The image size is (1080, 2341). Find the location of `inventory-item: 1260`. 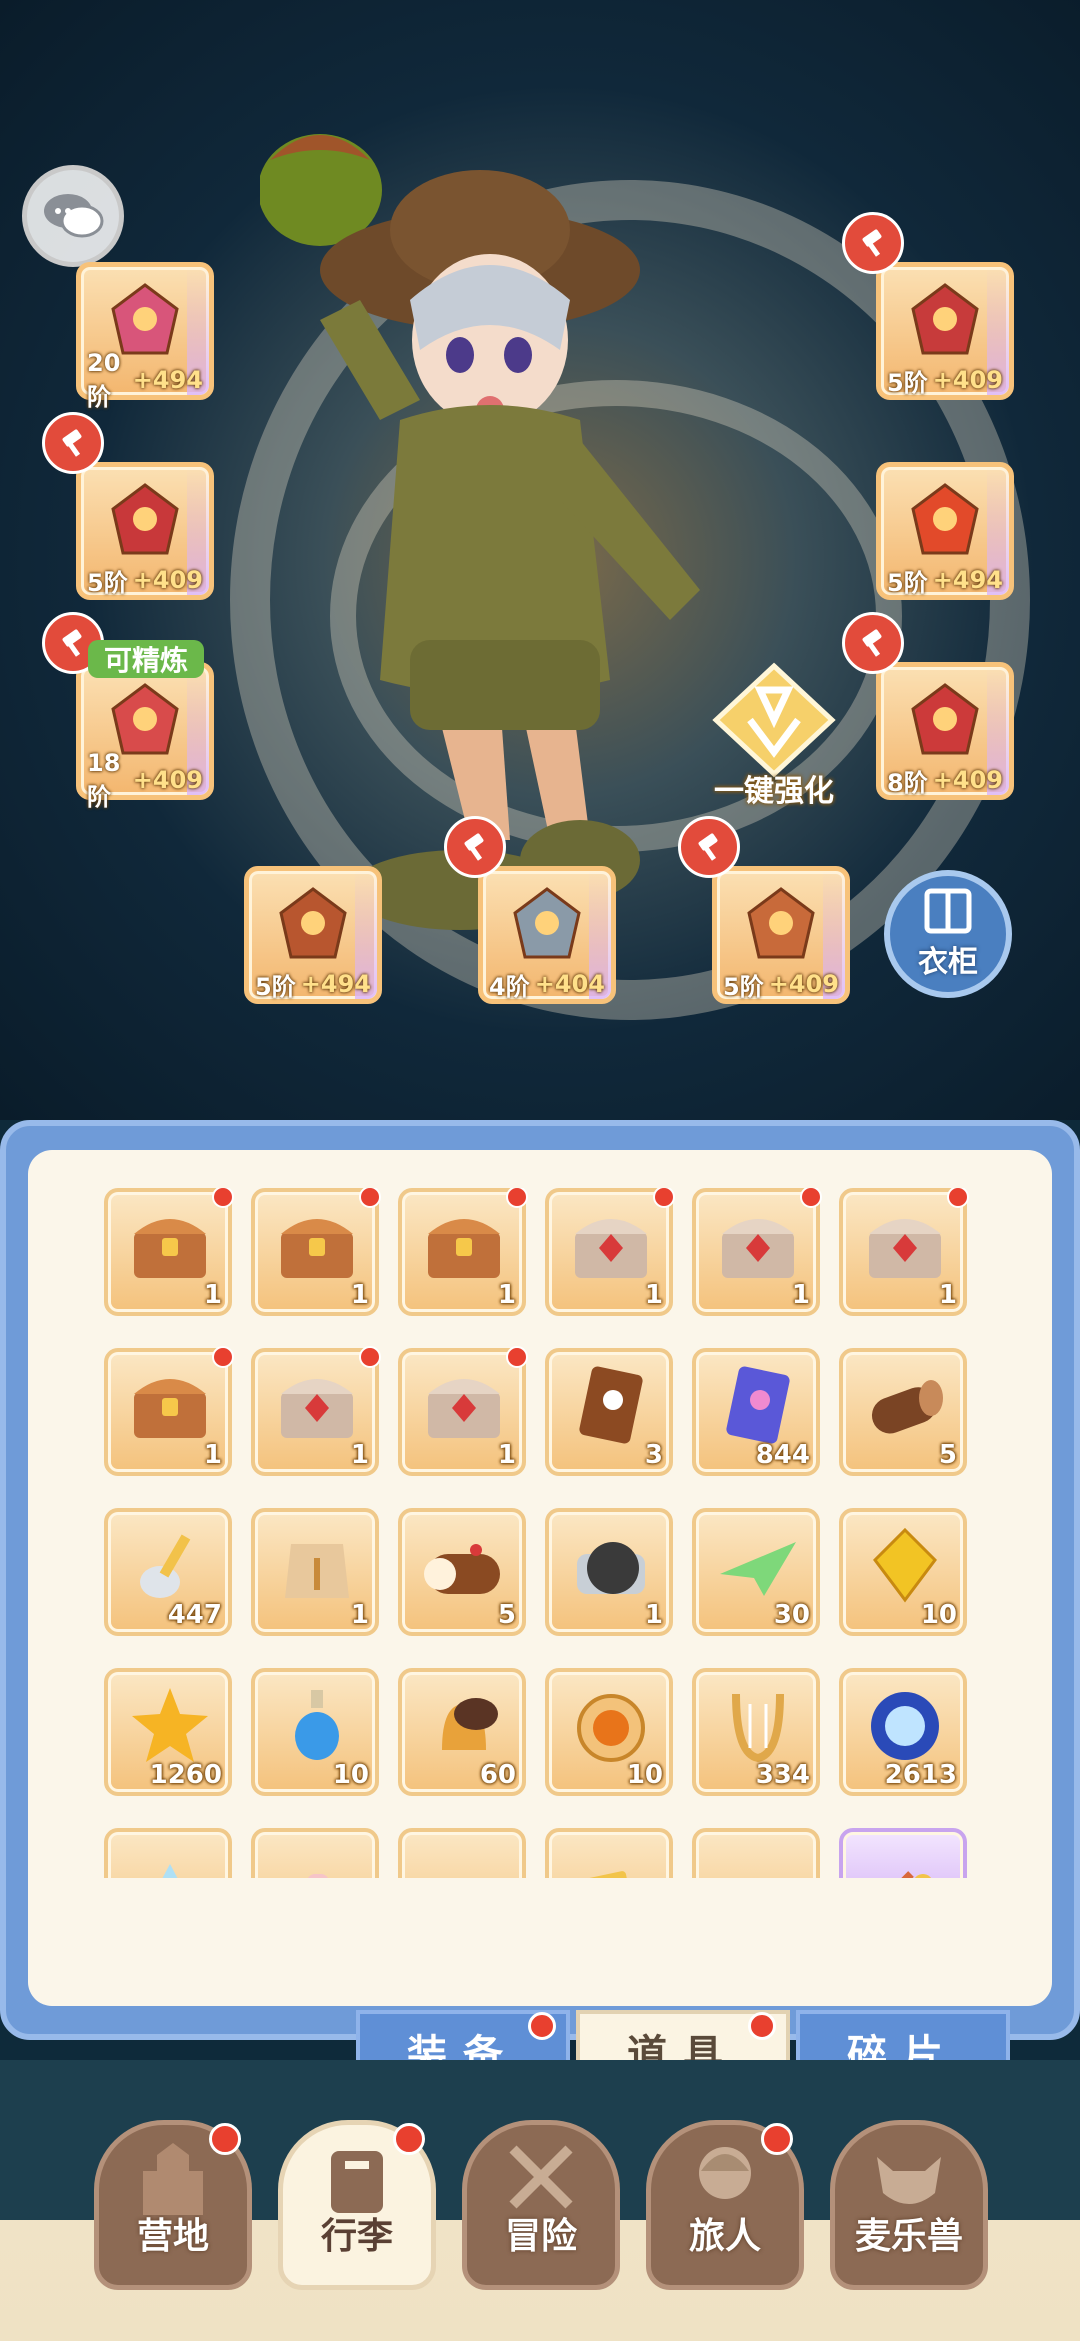

inventory-item: 1260 is located at coordinates (168, 1732).